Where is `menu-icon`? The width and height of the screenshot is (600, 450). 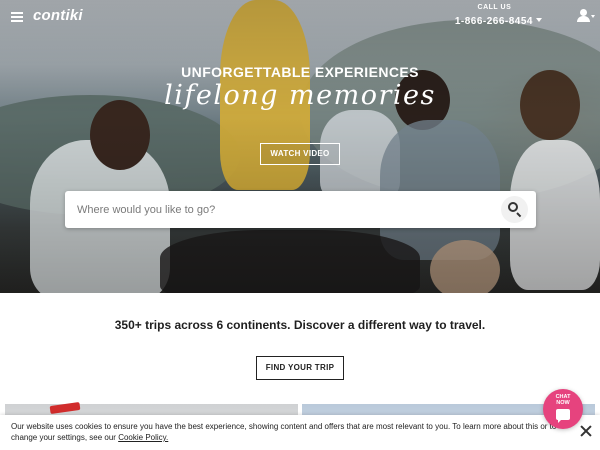 menu-icon is located at coordinates (17, 17).